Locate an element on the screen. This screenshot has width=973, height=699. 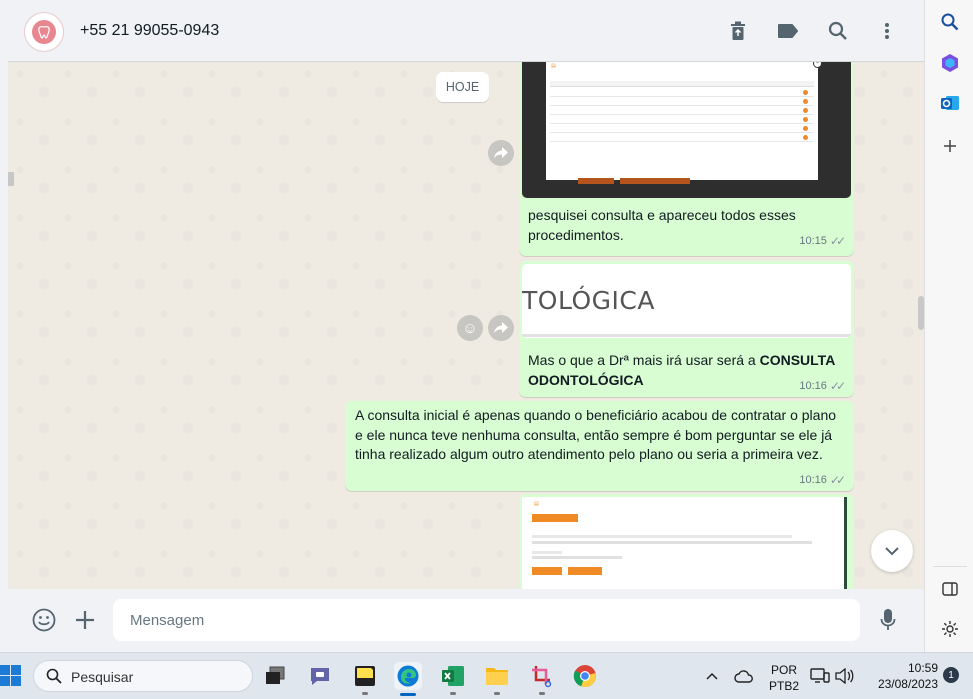
display-icon is located at coordinates (820, 676).